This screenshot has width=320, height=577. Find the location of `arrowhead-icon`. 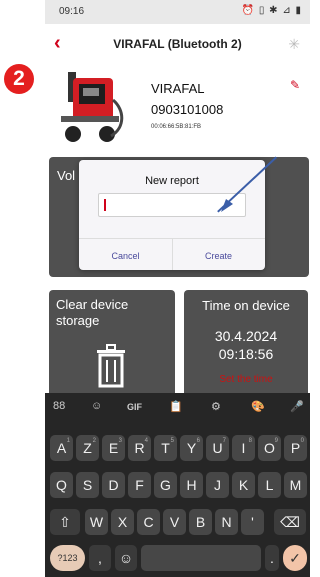

arrowhead-icon is located at coordinates (227, 205).